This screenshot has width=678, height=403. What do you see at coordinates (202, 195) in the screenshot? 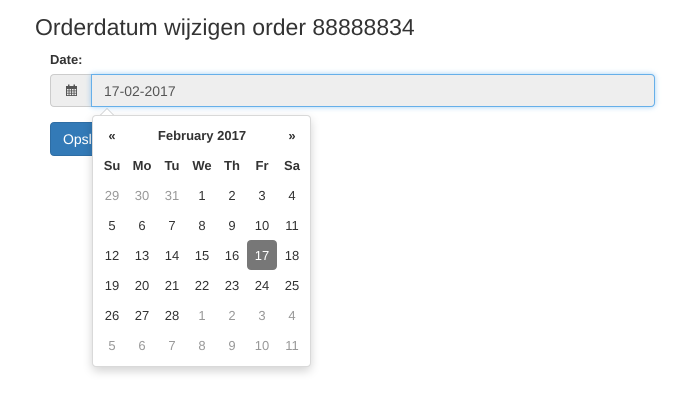
I see `calendar-day: 1` at bounding box center [202, 195].